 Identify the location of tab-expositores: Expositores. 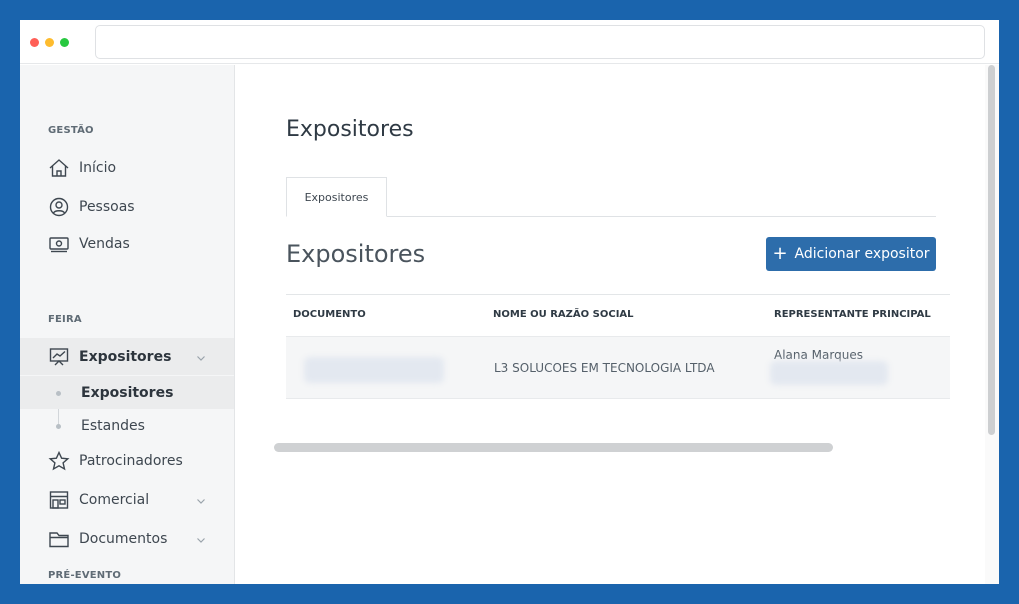
(336, 197).